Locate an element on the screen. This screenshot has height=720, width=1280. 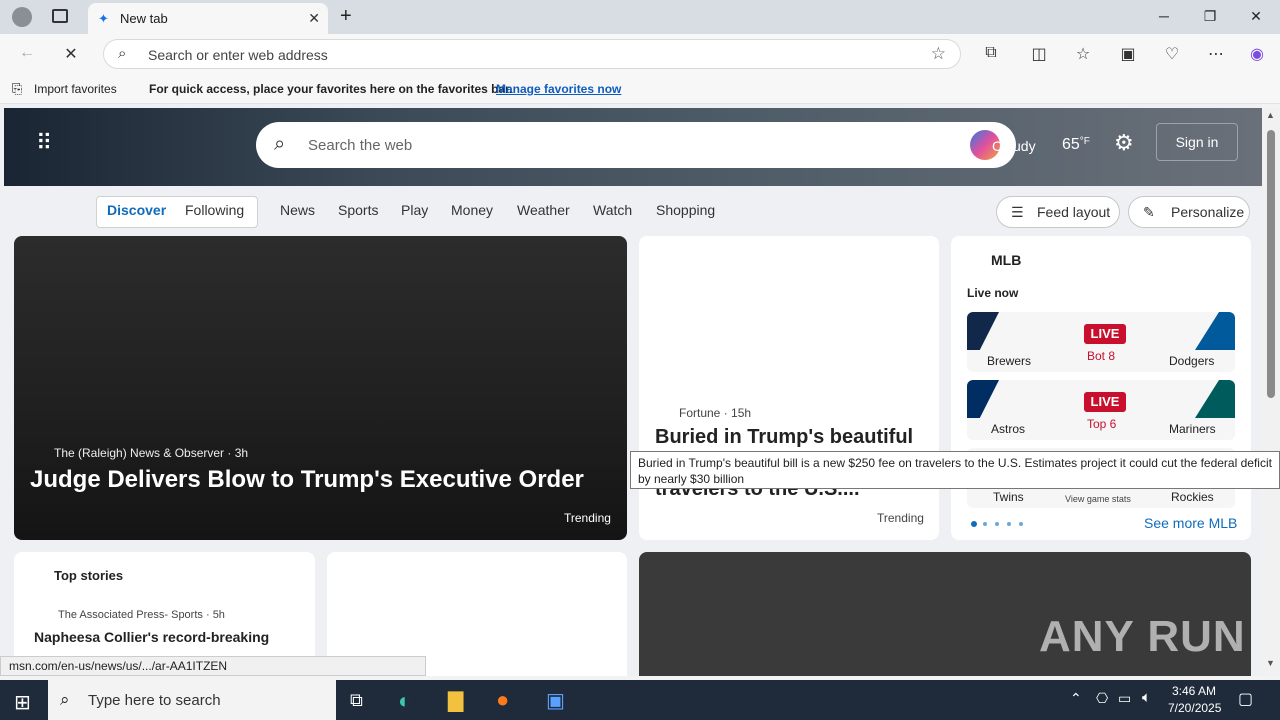
game-card-2: LIVE Top 6 Astros Mariners is located at coordinates (1101, 410).